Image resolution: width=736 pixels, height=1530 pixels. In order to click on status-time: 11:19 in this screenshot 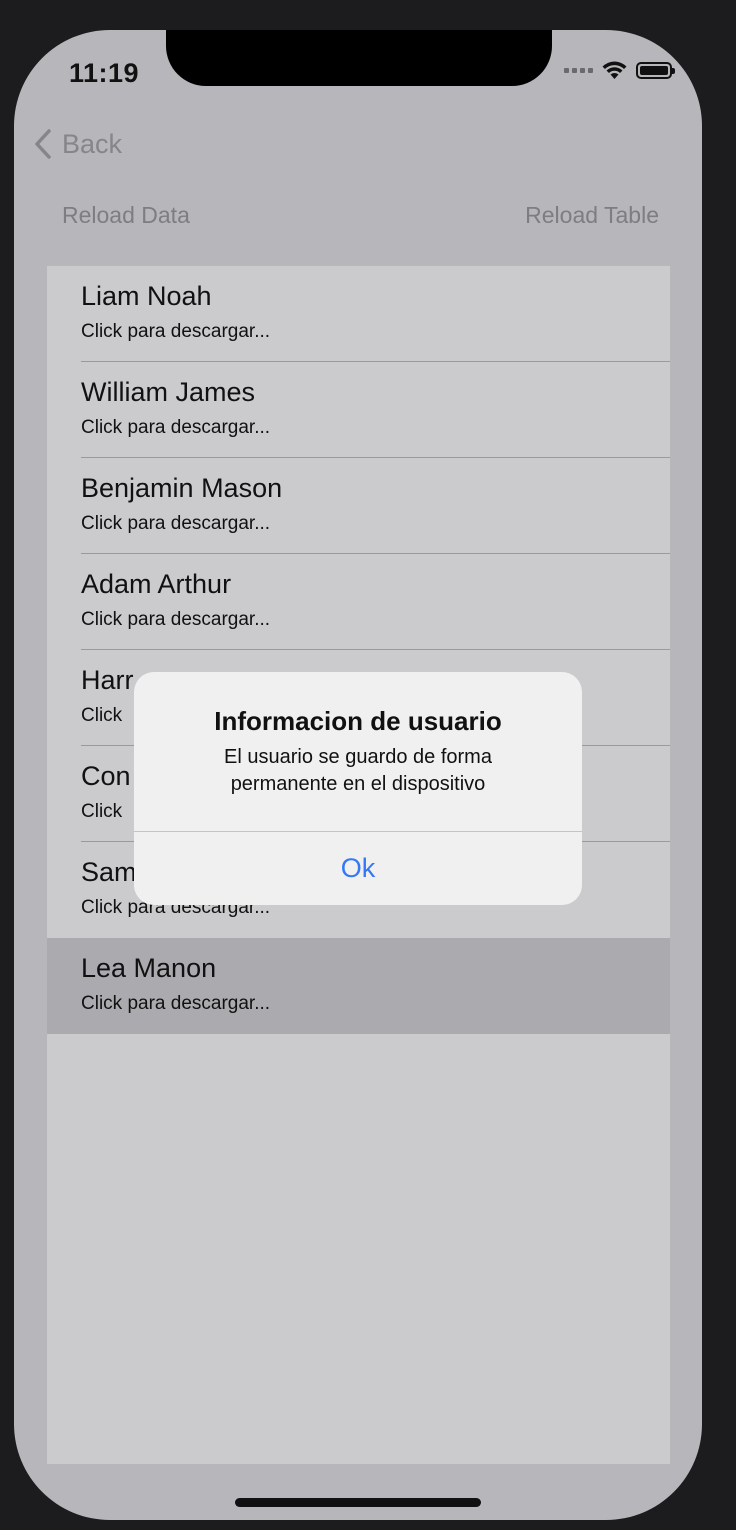, I will do `click(104, 73)`.